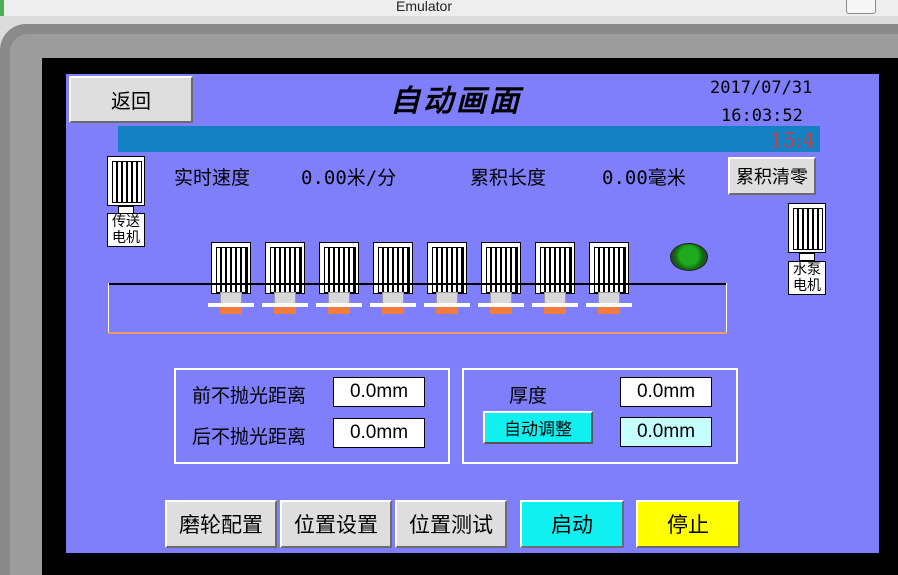  I want to click on pump-motor-label: 水泵 电机, so click(807, 278).